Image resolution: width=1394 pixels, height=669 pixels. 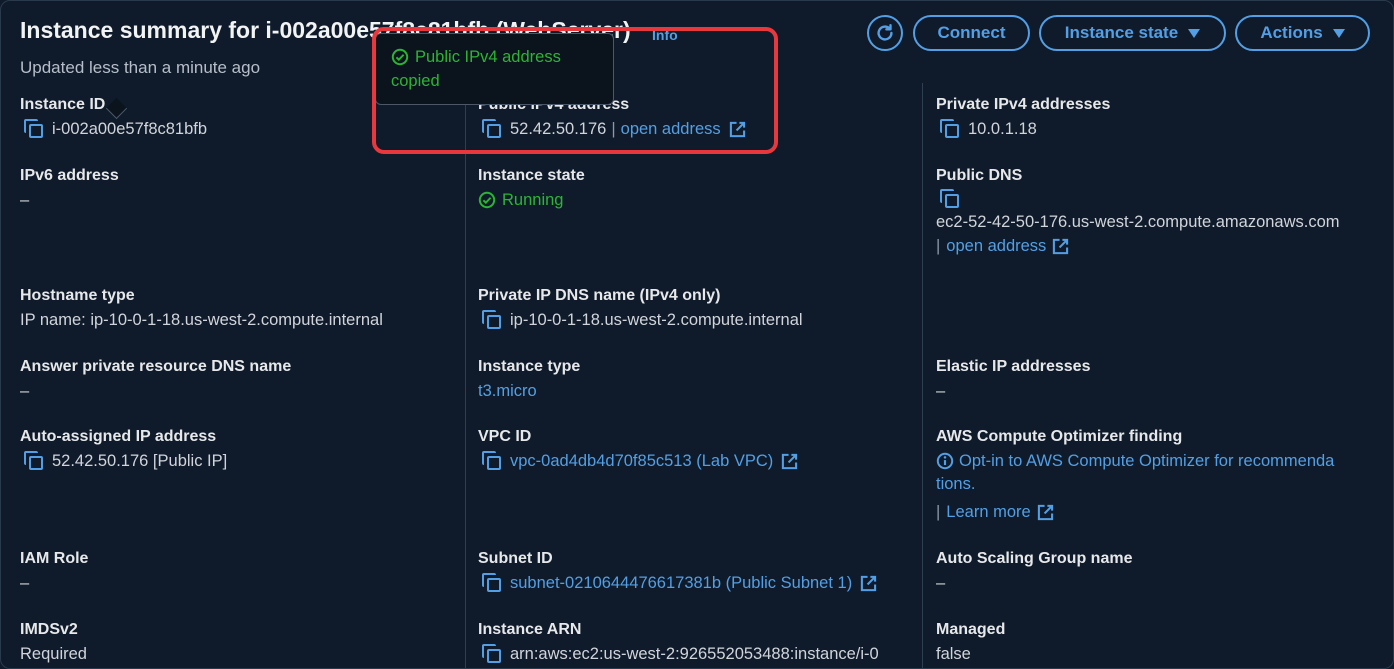 I want to click on refresh-button, so click(x=885, y=33).